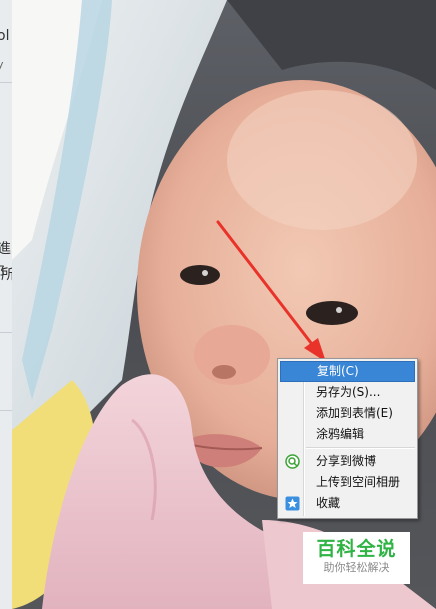 The height and width of the screenshot is (609, 436). Describe the element at coordinates (358, 482) in the screenshot. I see `menu-item-upload-to-album-label: 上传到空间相册` at that location.